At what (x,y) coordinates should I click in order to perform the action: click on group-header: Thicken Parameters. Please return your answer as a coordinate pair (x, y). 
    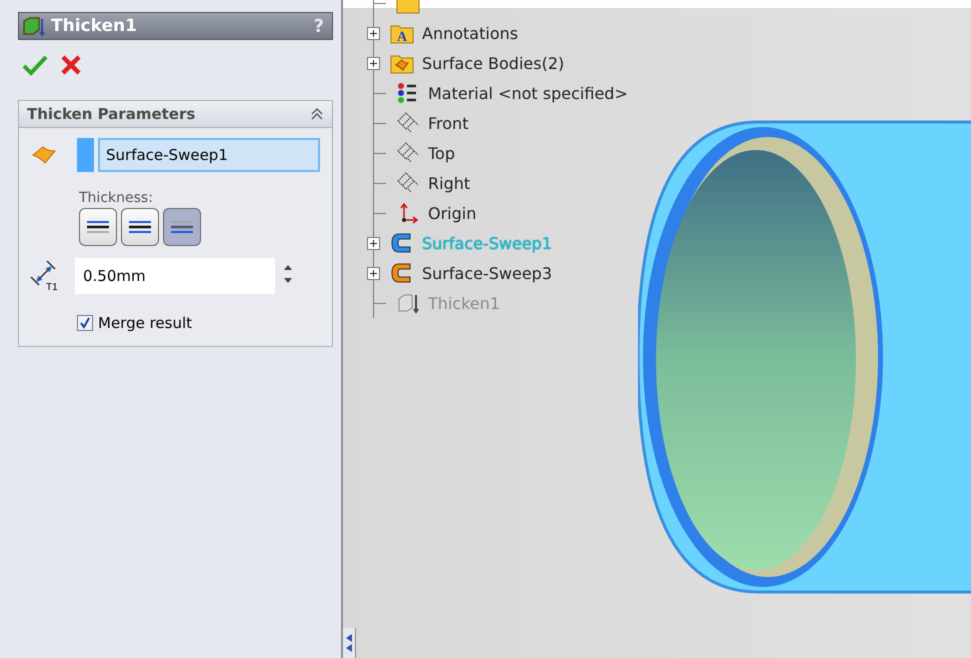
    Looking at the image, I should click on (175, 114).